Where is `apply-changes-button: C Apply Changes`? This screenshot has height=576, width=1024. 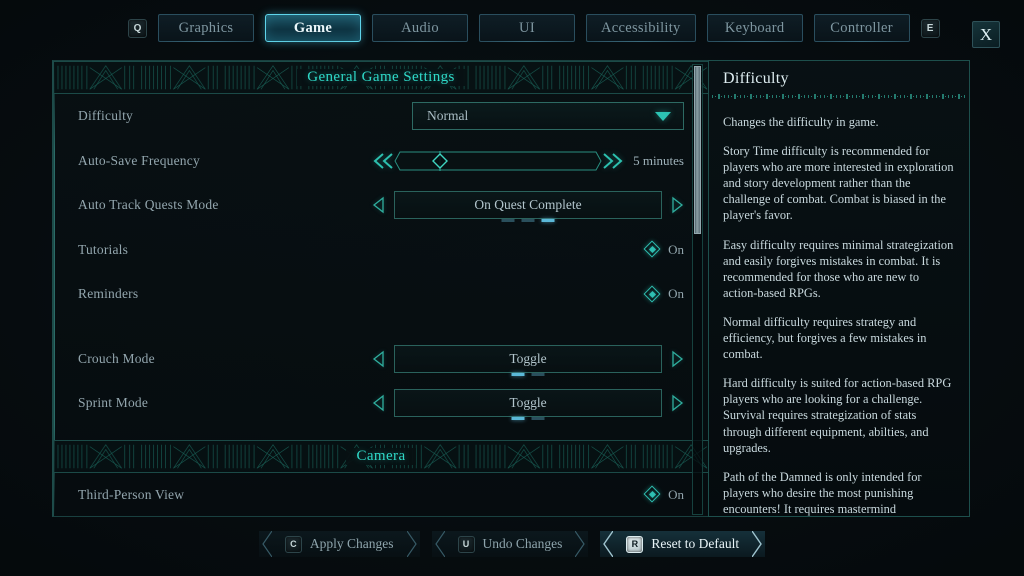 apply-changes-button: C Apply Changes is located at coordinates (339, 544).